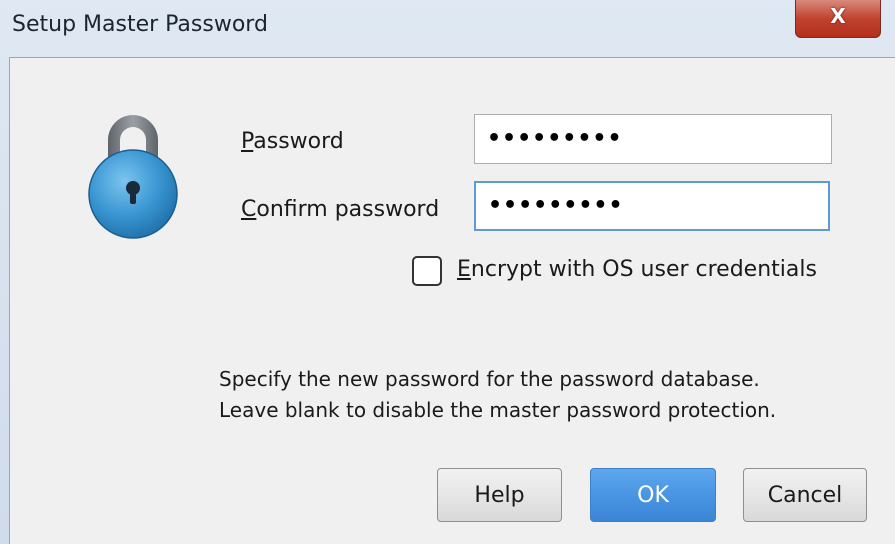  What do you see at coordinates (805, 495) in the screenshot?
I see `cancel-button: Cancel` at bounding box center [805, 495].